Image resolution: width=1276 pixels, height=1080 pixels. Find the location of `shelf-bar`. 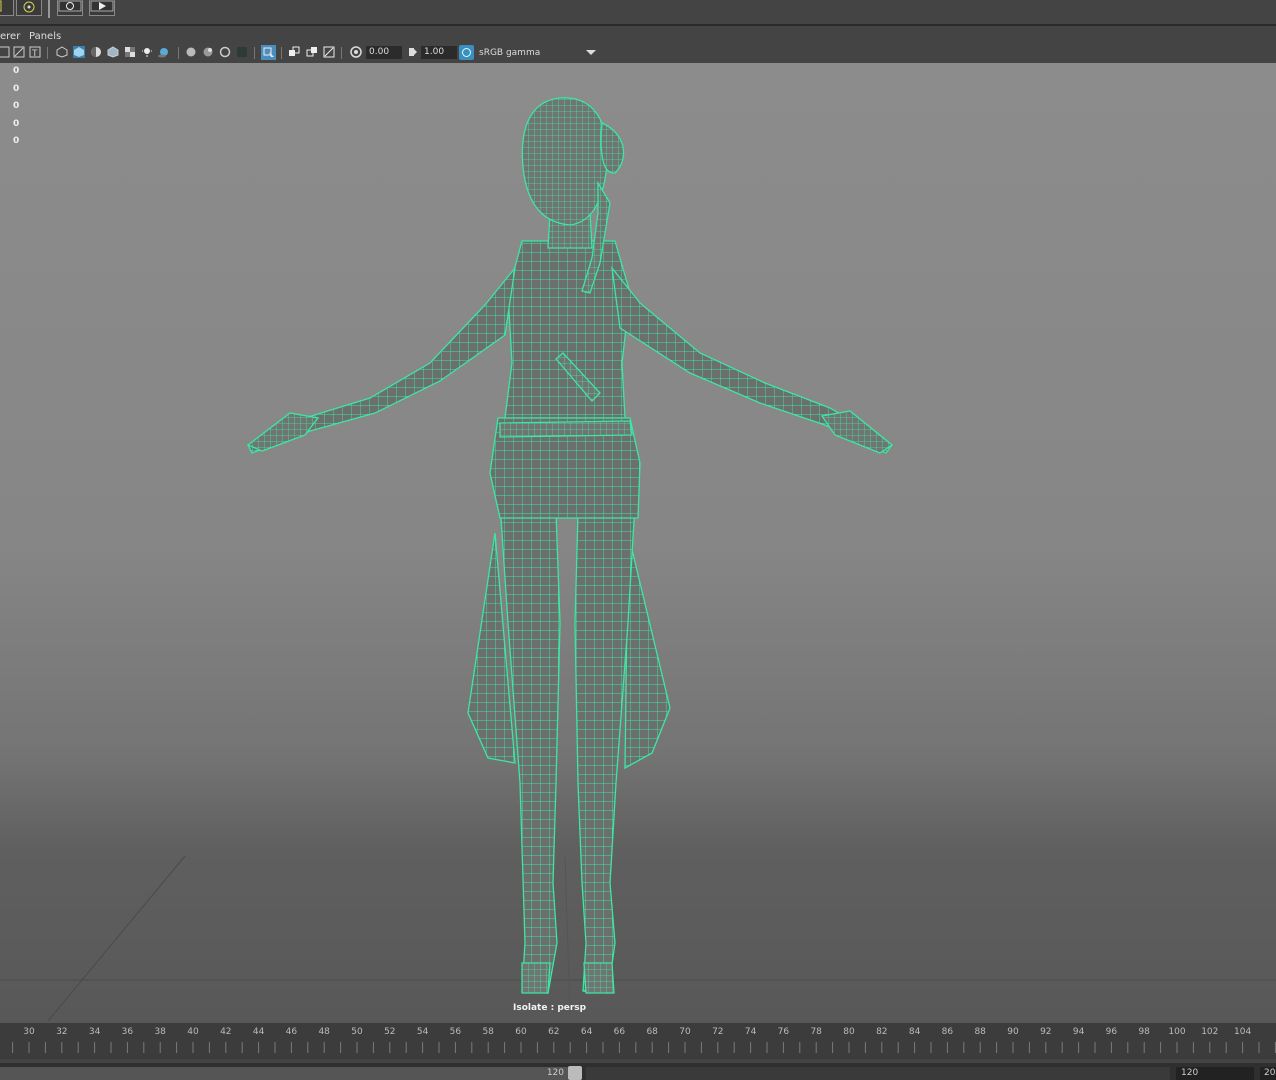

shelf-bar is located at coordinates (638, 11).